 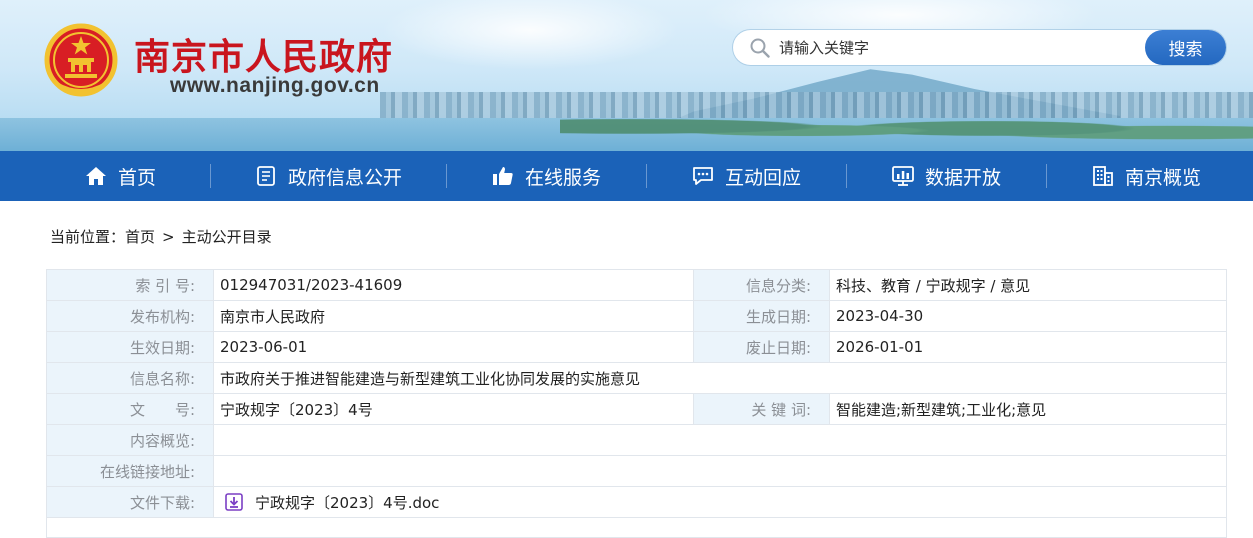 I want to click on table-row: 发布机构: 南京市人民政府 生成日期: 2023-04-30, so click(x=636, y=316).